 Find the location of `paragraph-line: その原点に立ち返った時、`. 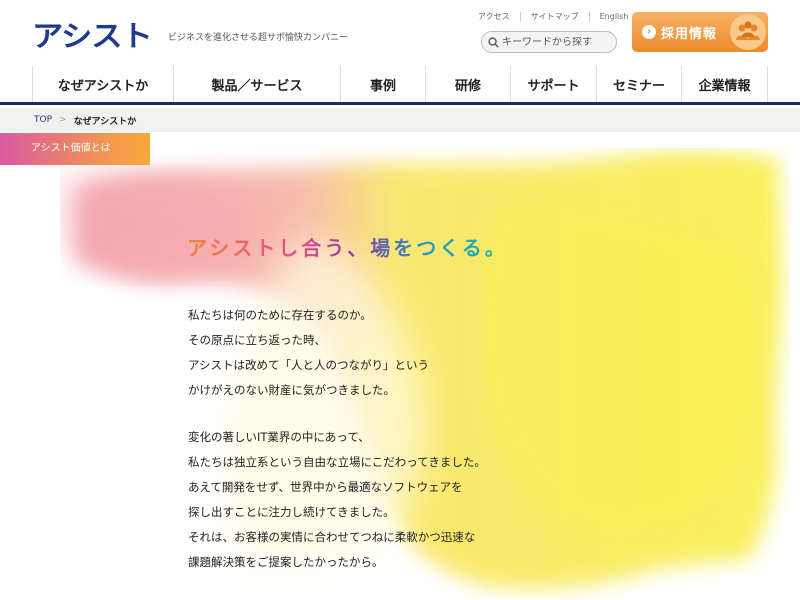

paragraph-line: その原点に立ち返った時、 is located at coordinates (257, 340).